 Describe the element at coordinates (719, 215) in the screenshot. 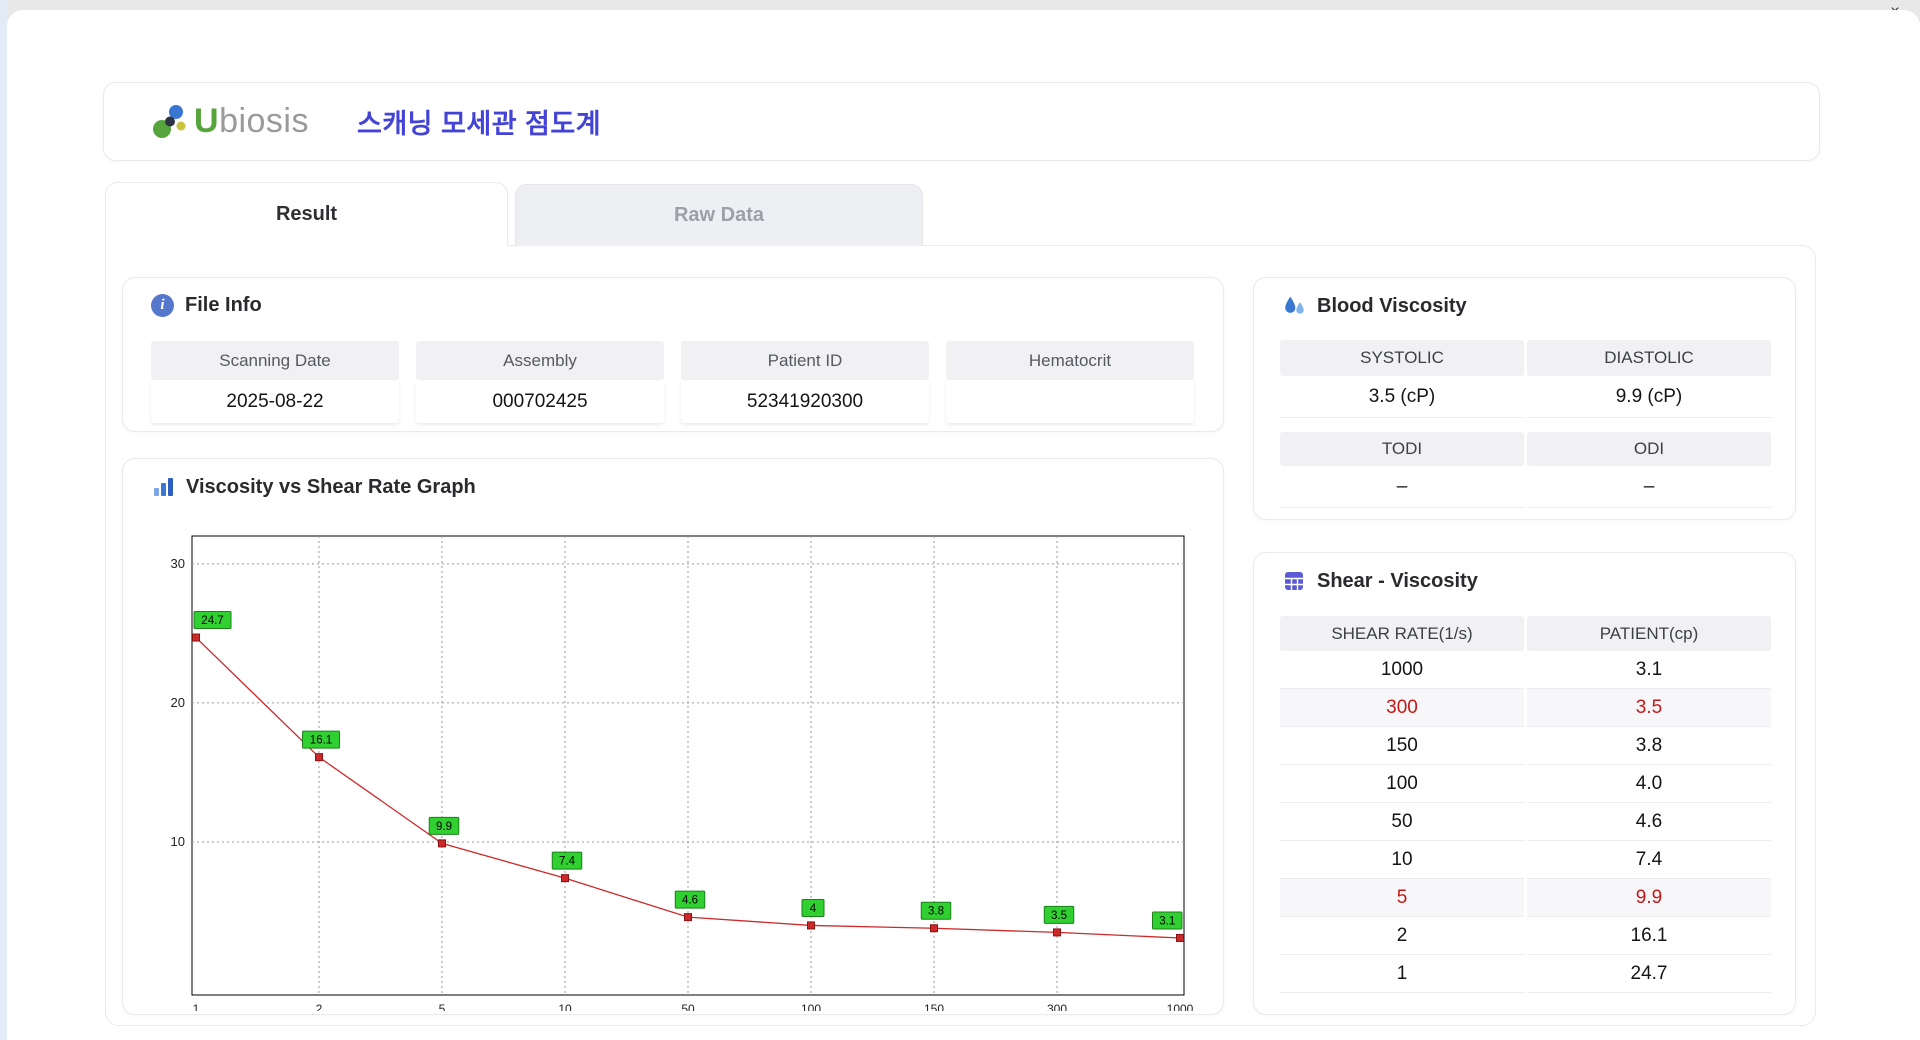

I see `tab-raw-data: Raw Data` at that location.